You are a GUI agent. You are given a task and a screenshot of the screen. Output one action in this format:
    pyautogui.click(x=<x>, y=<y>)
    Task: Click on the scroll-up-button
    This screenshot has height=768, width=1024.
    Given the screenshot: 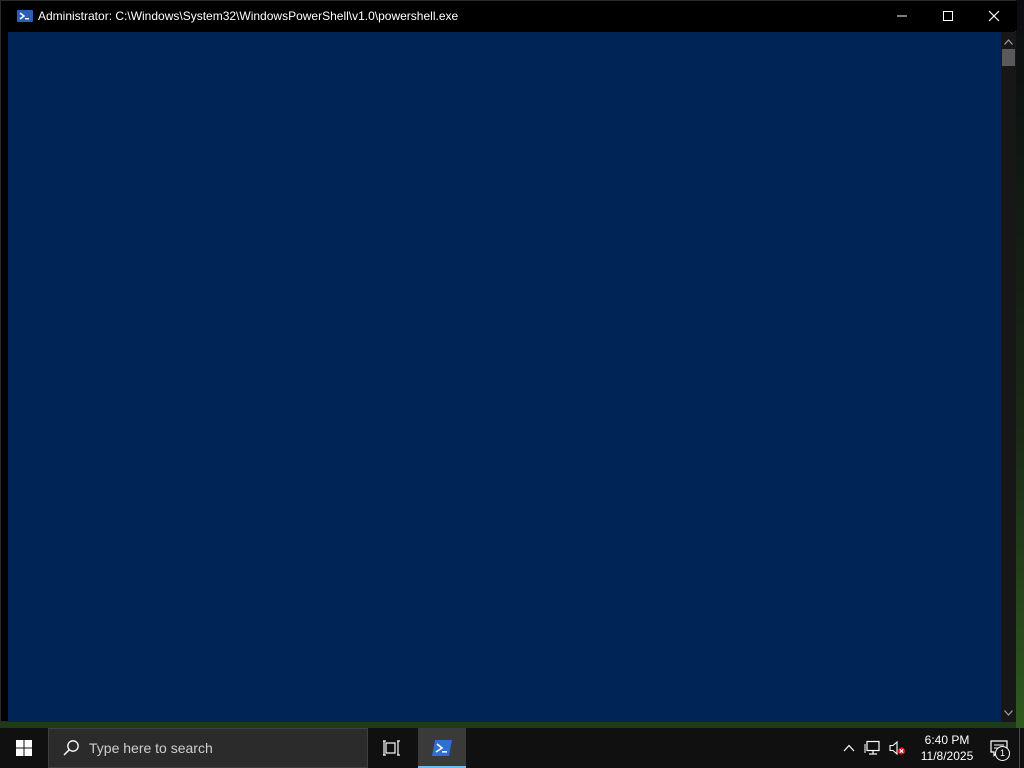 What is the action you would take?
    pyautogui.click(x=1008, y=41)
    